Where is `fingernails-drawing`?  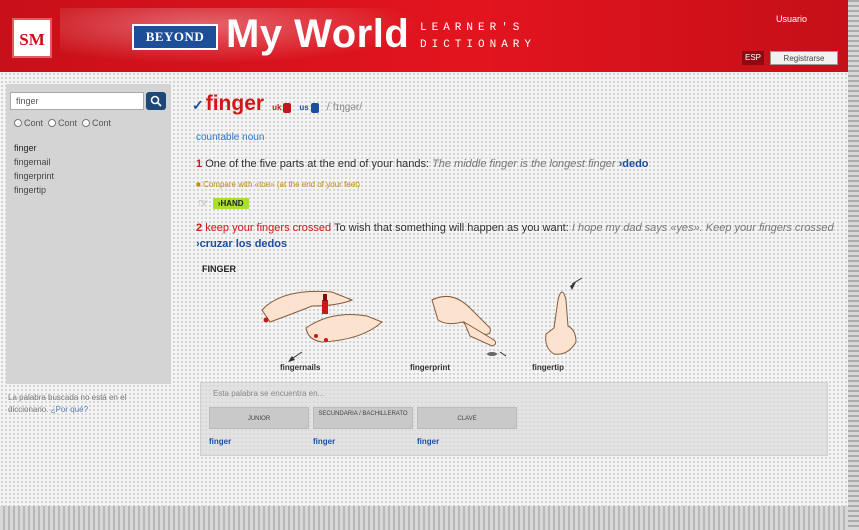 fingernails-drawing is located at coordinates (322, 326).